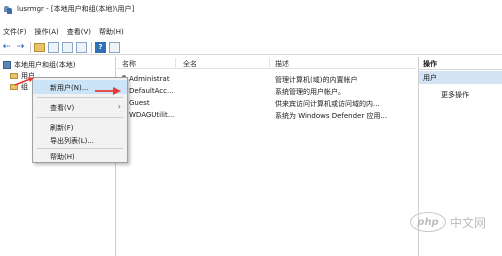 Image resolution: width=502 pixels, height=256 pixels. Describe the element at coordinates (111, 32) in the screenshot. I see `menu-help: 帮助(H)` at that location.